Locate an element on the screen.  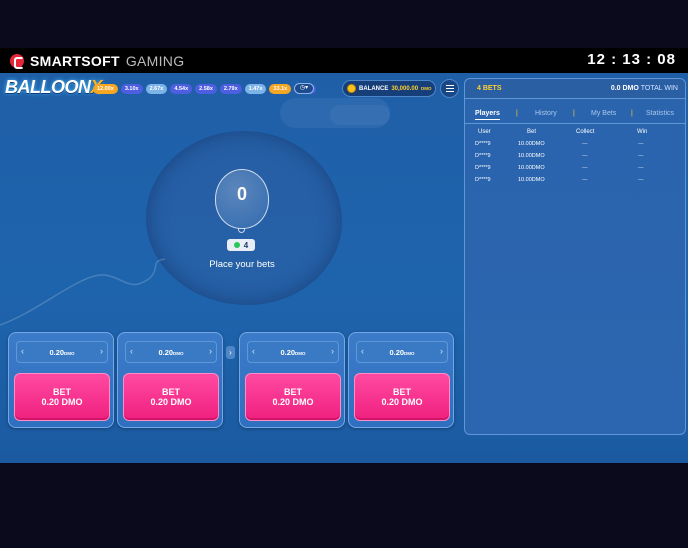
top-bar: SMARTSOFT GAMING 12 : 13 : 08 is located at coordinates (344, 60).